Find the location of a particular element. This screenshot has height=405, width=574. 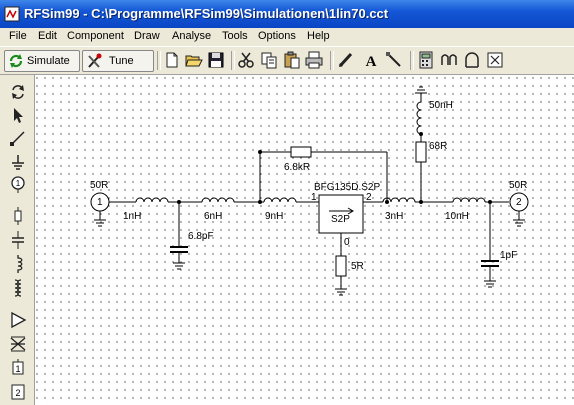

menu-edit: Edit is located at coordinates (47, 36).